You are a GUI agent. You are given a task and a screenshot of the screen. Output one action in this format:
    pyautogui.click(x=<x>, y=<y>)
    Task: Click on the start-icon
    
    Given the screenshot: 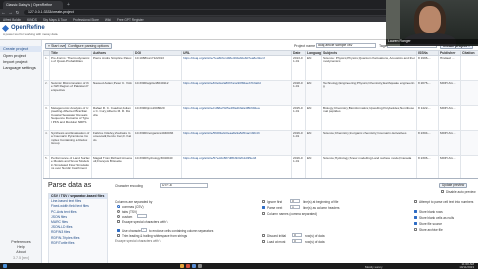 What is the action you would take?
    pyautogui.click(x=5, y=266)
    